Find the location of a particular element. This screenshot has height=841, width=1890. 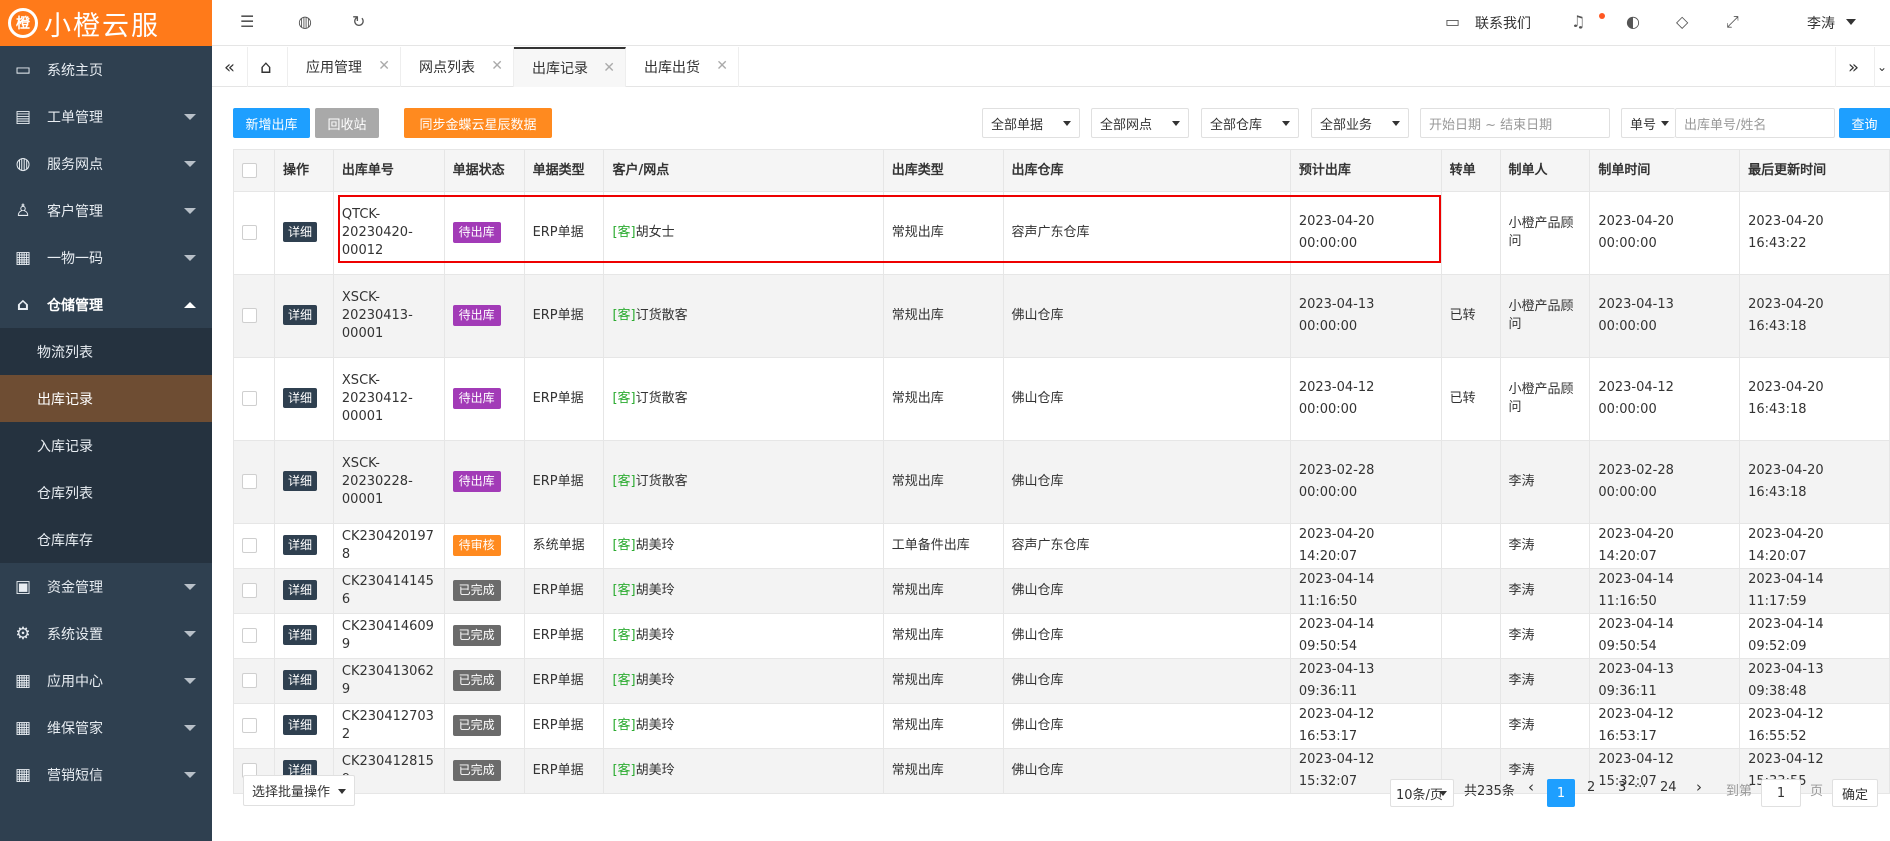

sync-kingdee-button: 同步金蝶云星辰数据 is located at coordinates (478, 123).